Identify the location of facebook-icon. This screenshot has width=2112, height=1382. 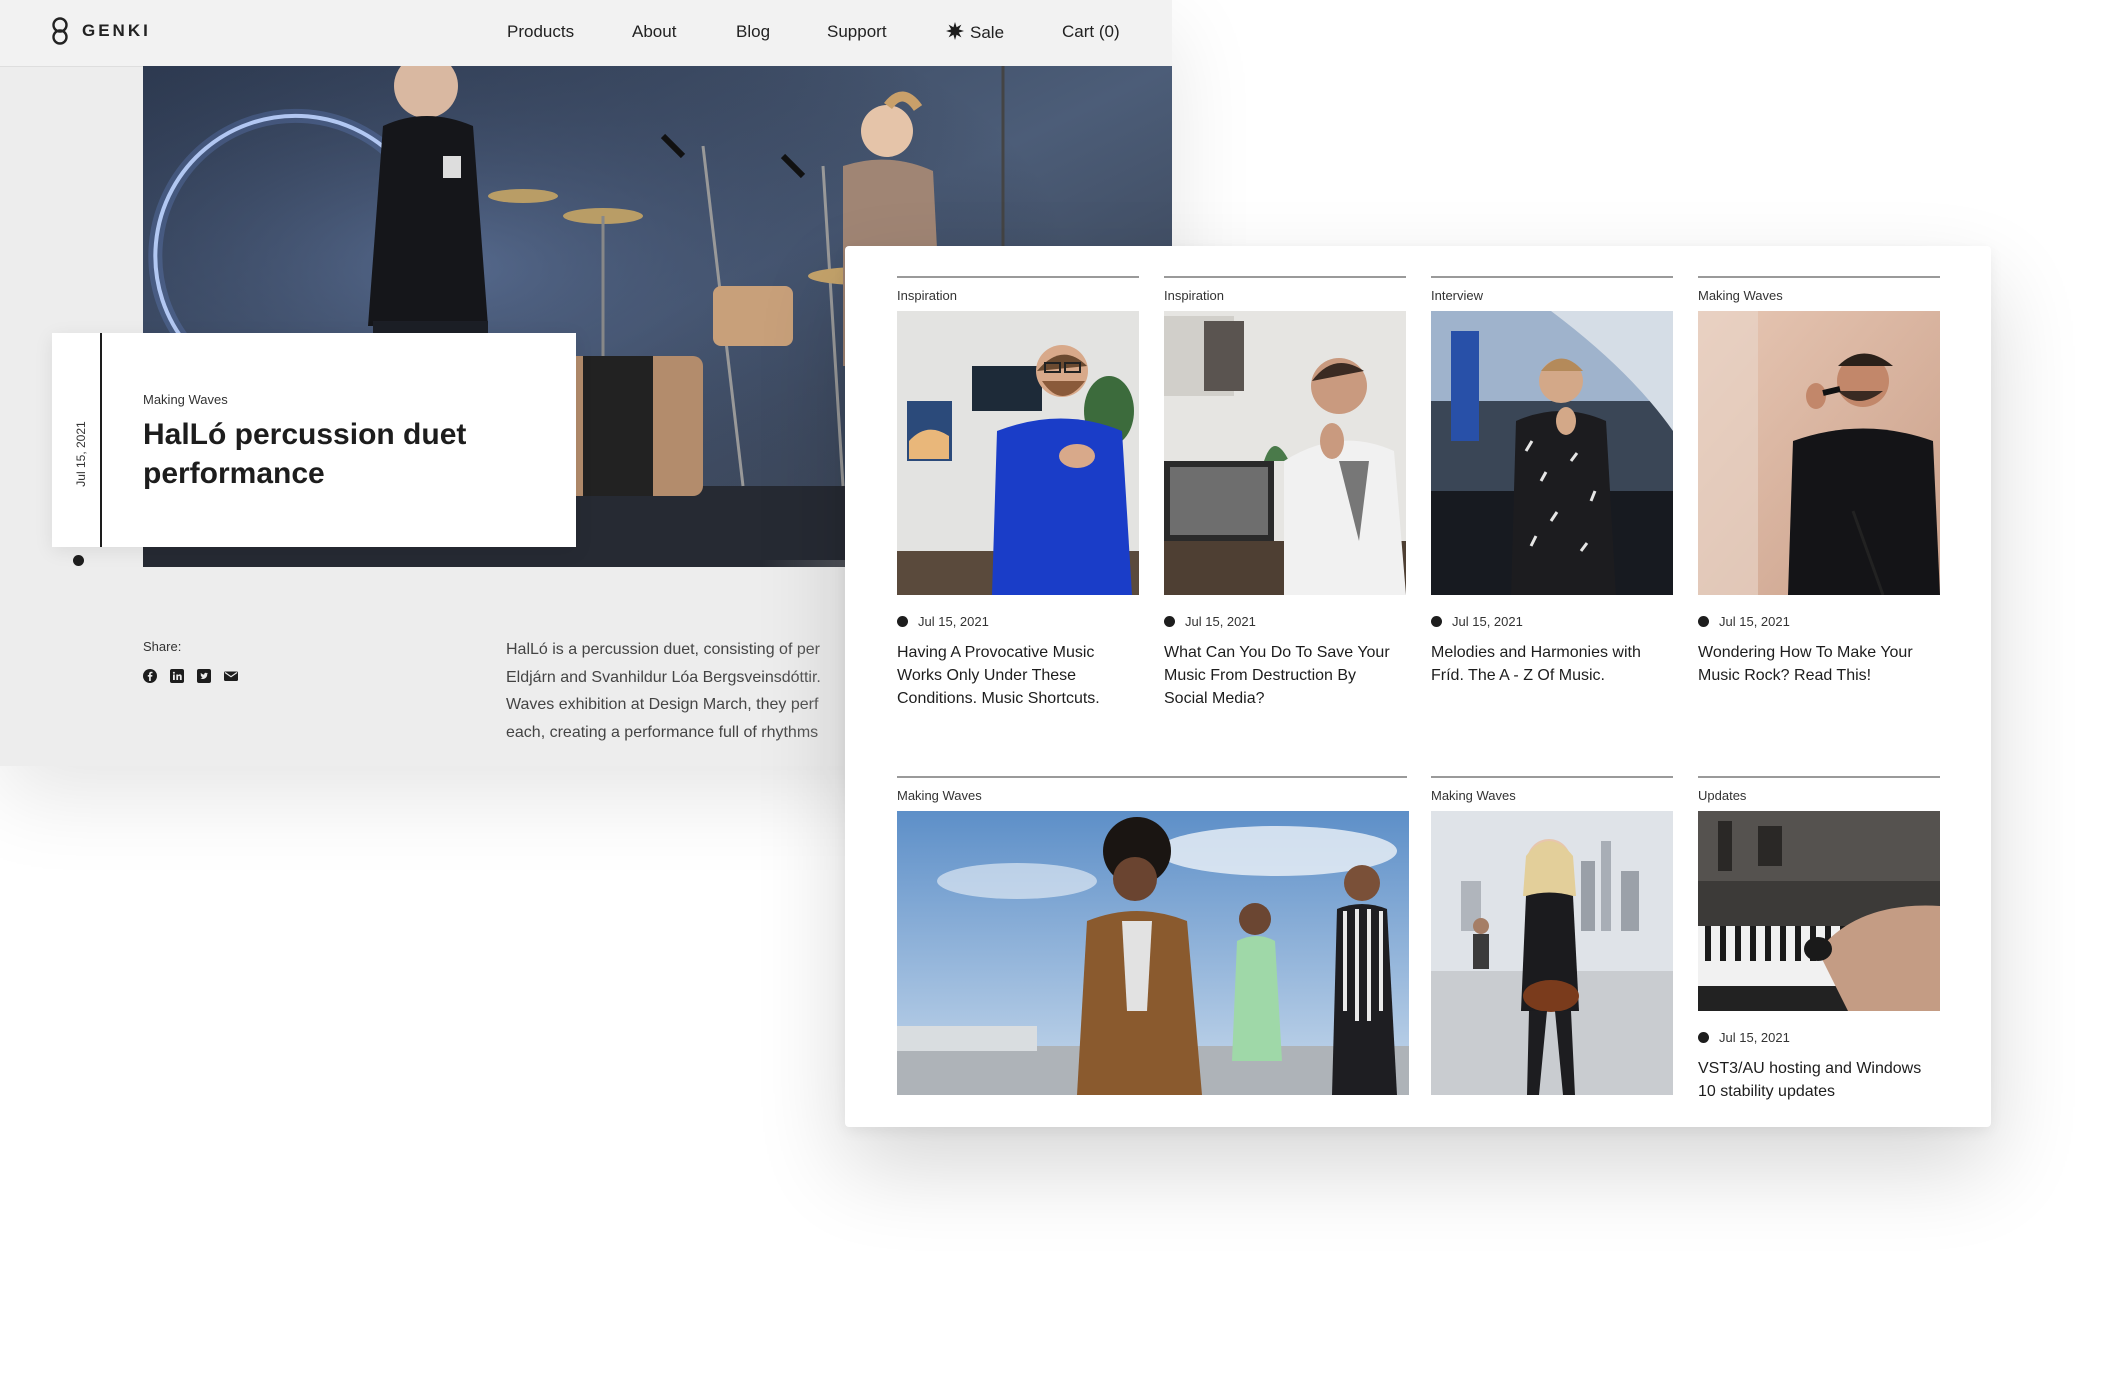
(150, 676).